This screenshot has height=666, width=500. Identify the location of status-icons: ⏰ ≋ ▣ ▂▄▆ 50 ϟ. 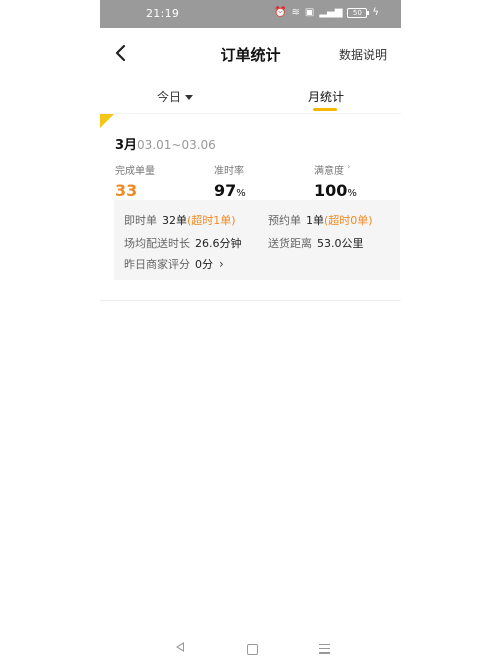
(326, 13).